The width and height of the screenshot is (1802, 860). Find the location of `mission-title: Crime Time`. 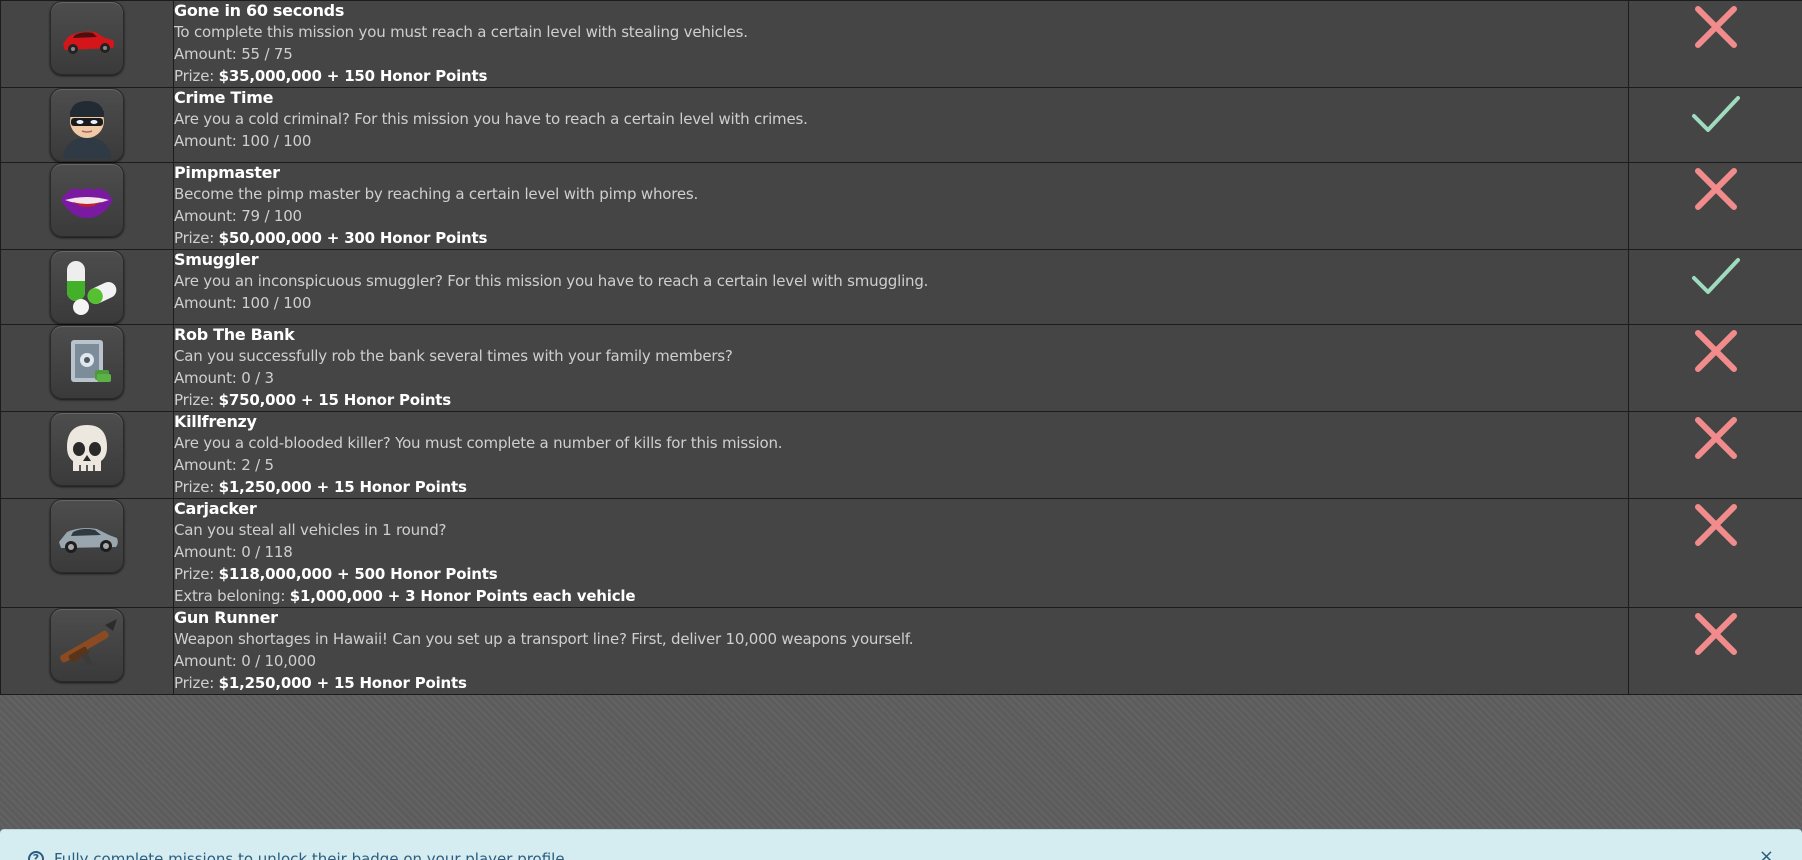

mission-title: Crime Time is located at coordinates (224, 97).